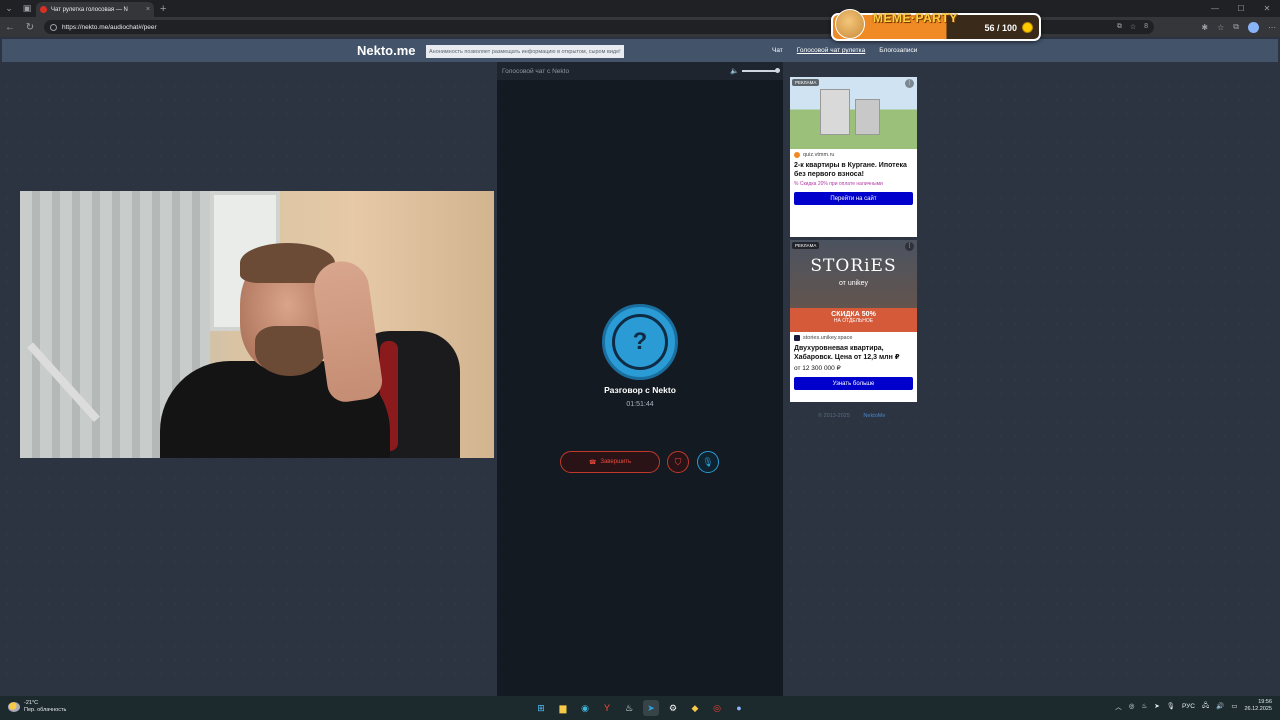 This screenshot has width=1280, height=720. Describe the element at coordinates (915, 18) in the screenshot. I see `meme-party-title: MEME·PARTY` at that location.